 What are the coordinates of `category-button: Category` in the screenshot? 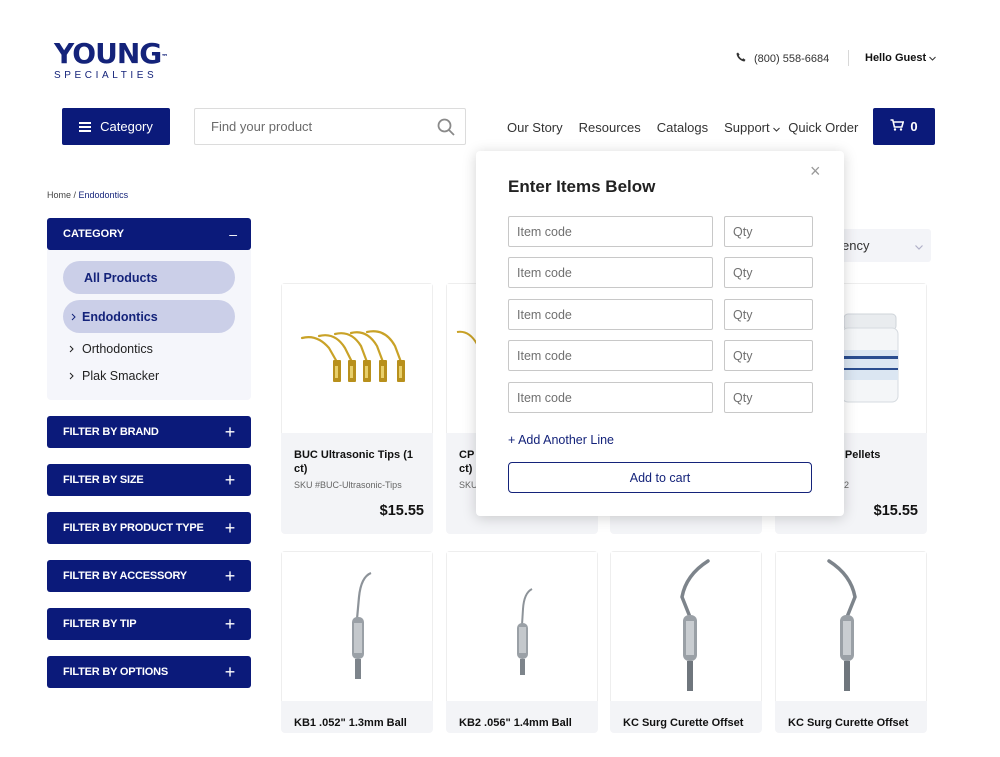 It's located at (116, 126).